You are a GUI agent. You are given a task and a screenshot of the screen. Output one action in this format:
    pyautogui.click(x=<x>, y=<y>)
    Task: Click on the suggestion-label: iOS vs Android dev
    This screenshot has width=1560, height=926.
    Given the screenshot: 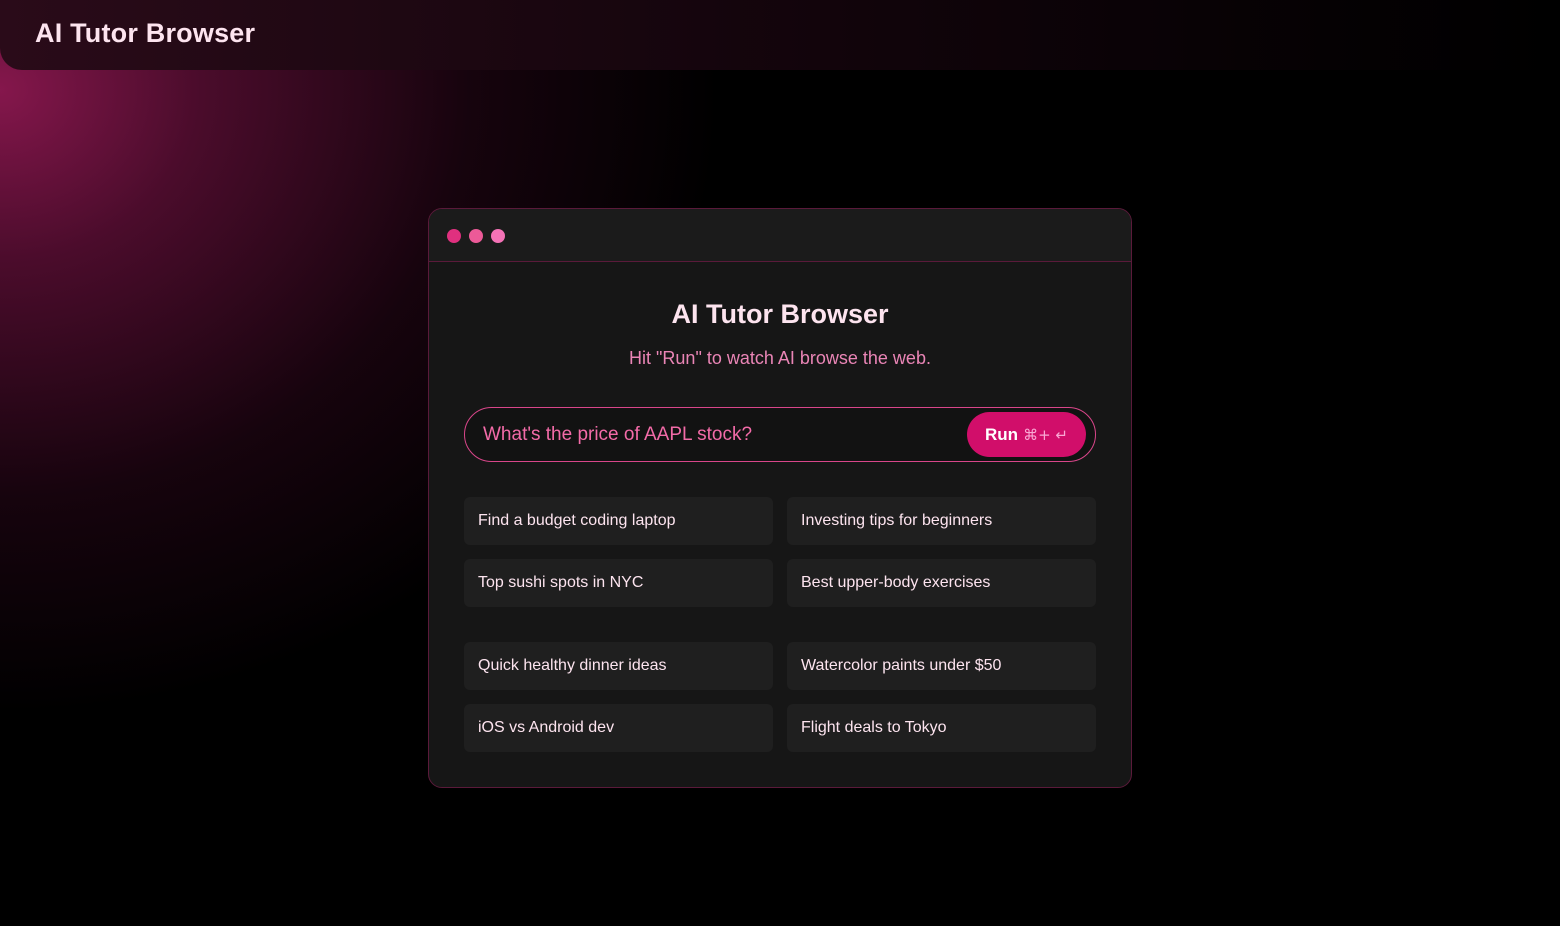 What is the action you would take?
    pyautogui.click(x=546, y=727)
    